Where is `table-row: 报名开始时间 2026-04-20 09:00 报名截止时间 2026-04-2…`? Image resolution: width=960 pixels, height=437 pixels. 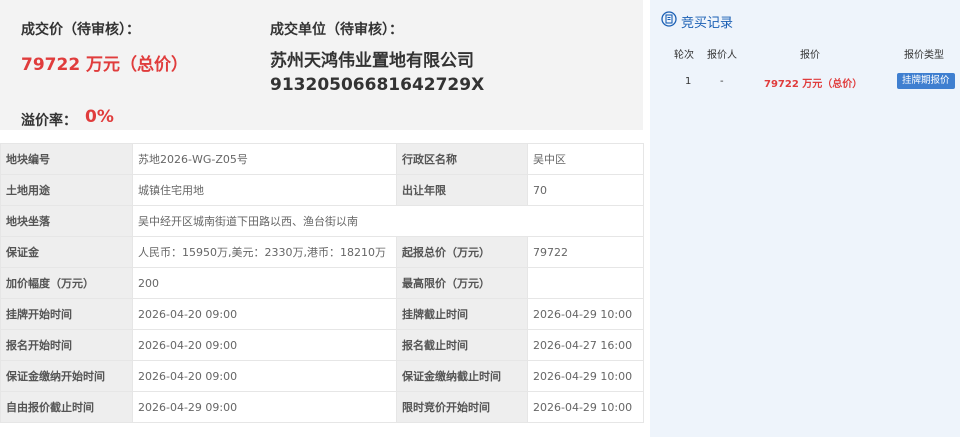 table-row: 报名开始时间 2026-04-20 09:00 报名截止时间 2026-04-2… is located at coordinates (322, 345).